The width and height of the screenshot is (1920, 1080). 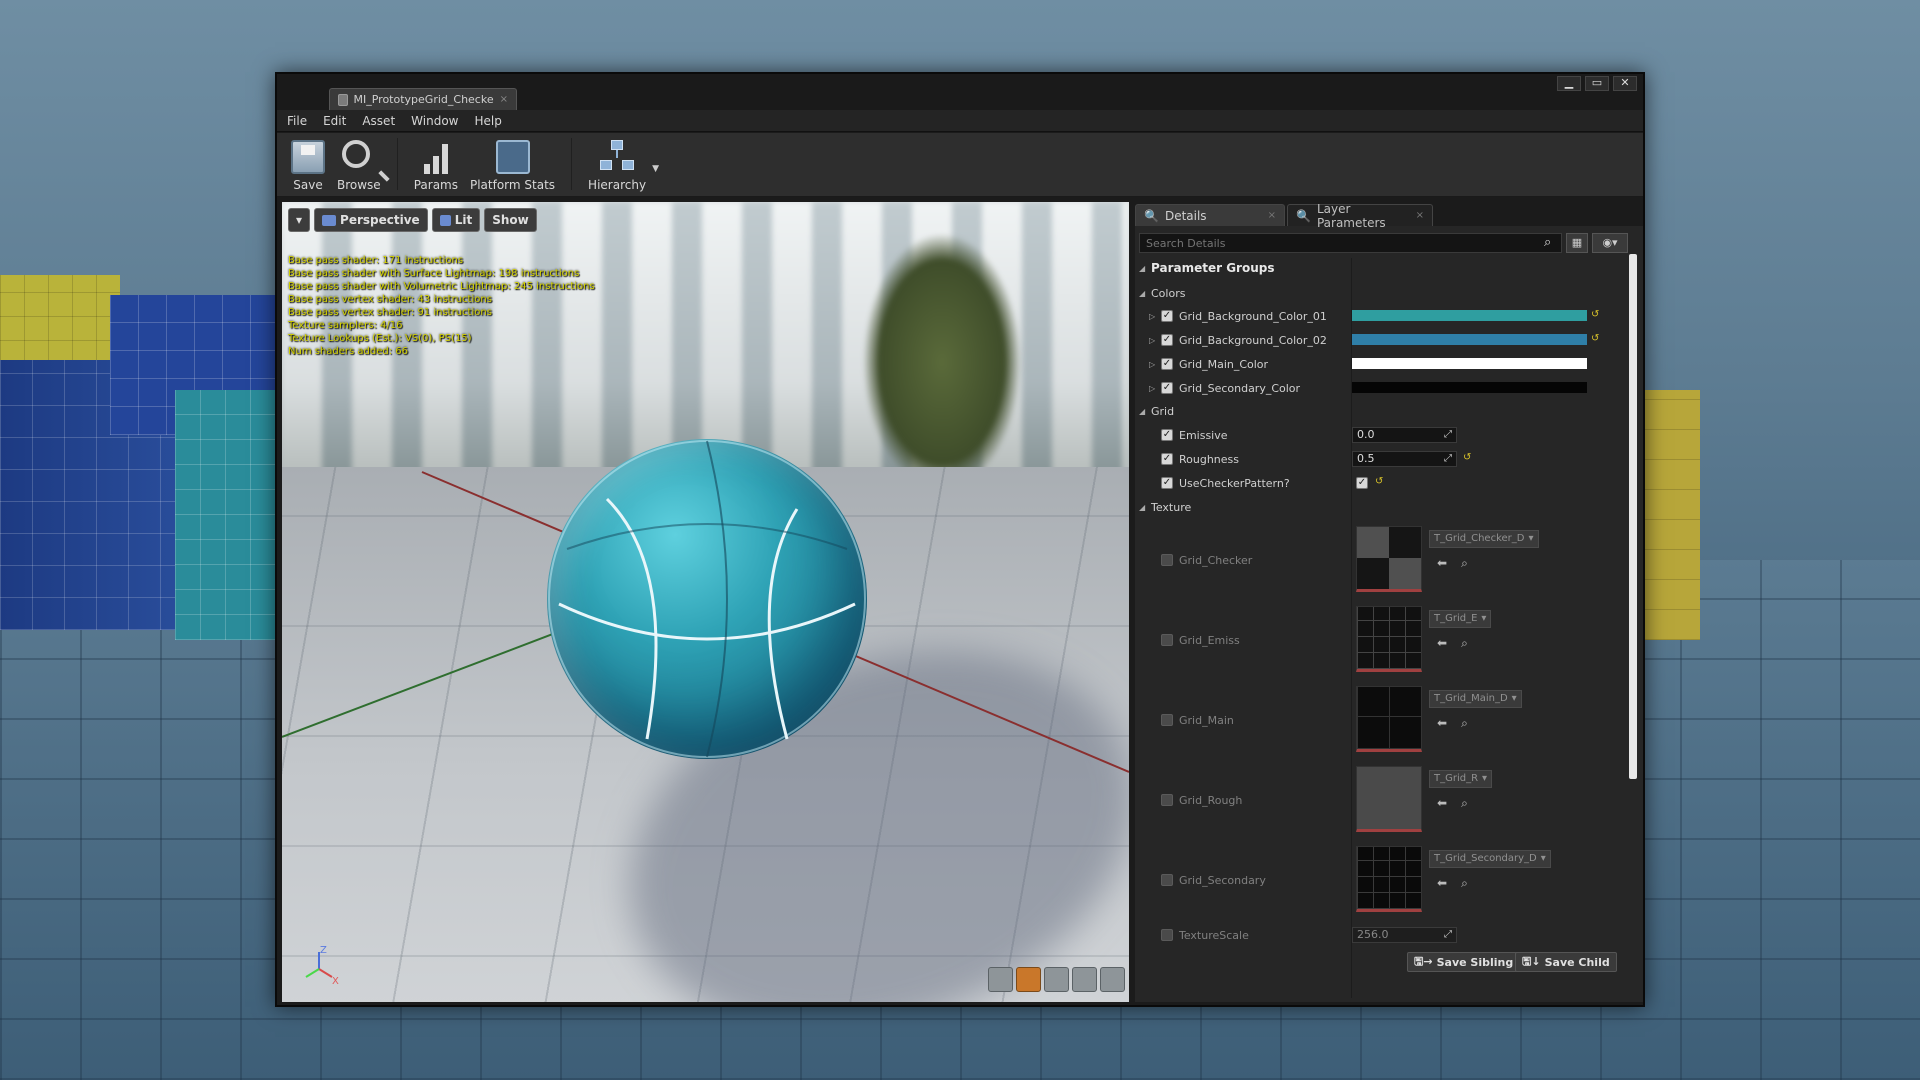 I want to click on texture-header: ◢ Texture, so click(x=1383, y=507).